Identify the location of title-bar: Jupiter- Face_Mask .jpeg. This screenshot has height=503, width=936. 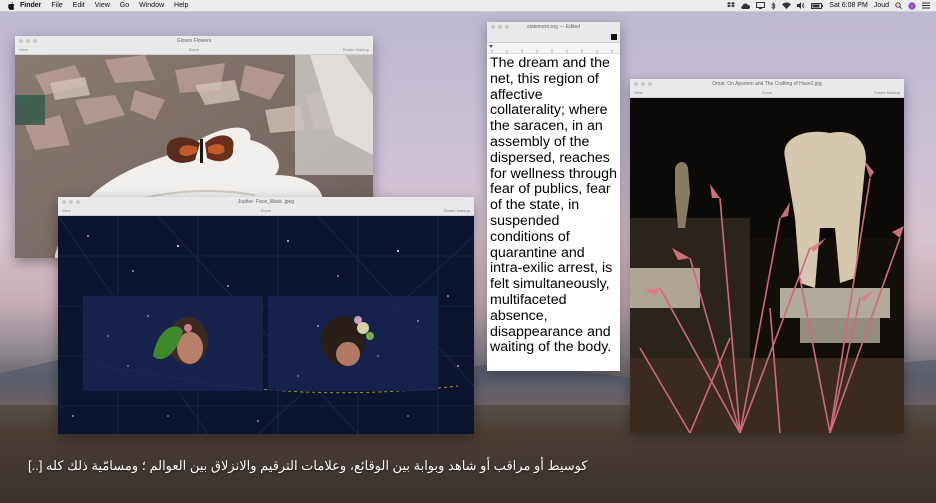
(266, 202).